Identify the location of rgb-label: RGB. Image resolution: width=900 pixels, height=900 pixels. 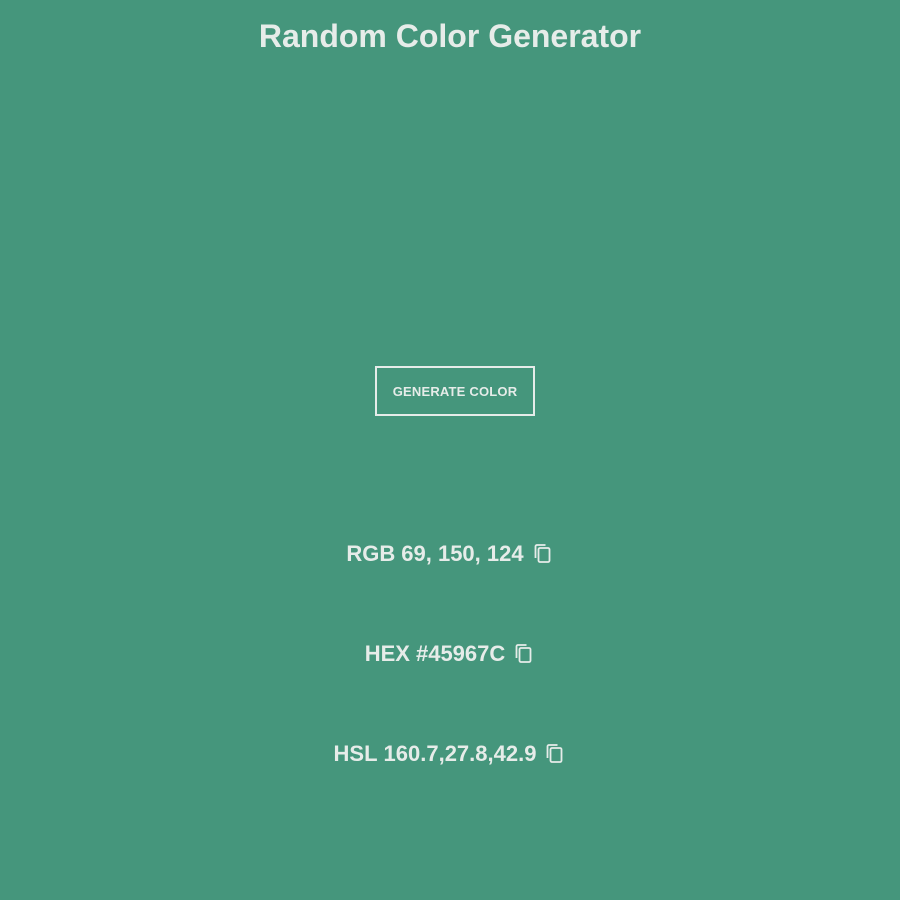
(371, 553).